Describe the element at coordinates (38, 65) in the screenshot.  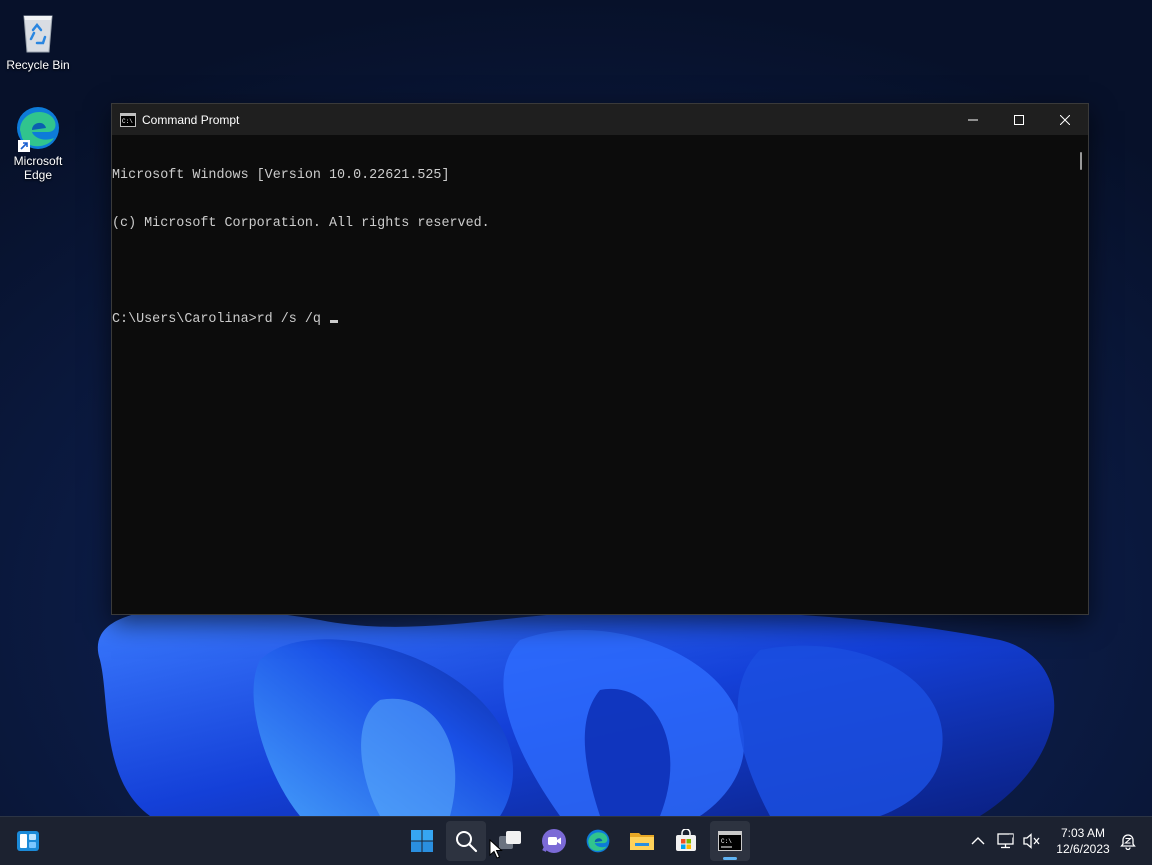
I see `desktop-icon-label: Recycle Bin` at that location.